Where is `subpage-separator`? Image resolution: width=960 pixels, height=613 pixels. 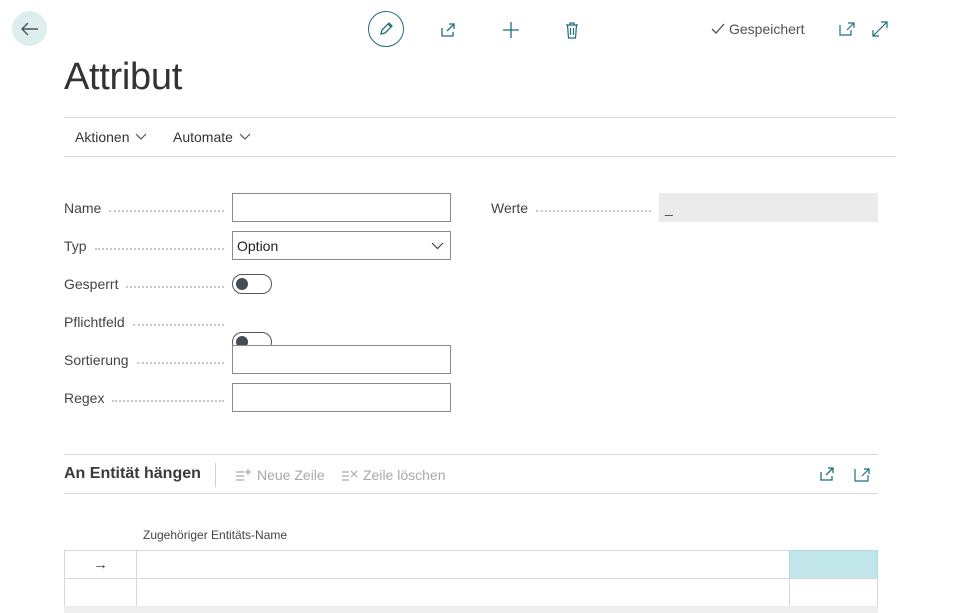
subpage-separator is located at coordinates (215, 475).